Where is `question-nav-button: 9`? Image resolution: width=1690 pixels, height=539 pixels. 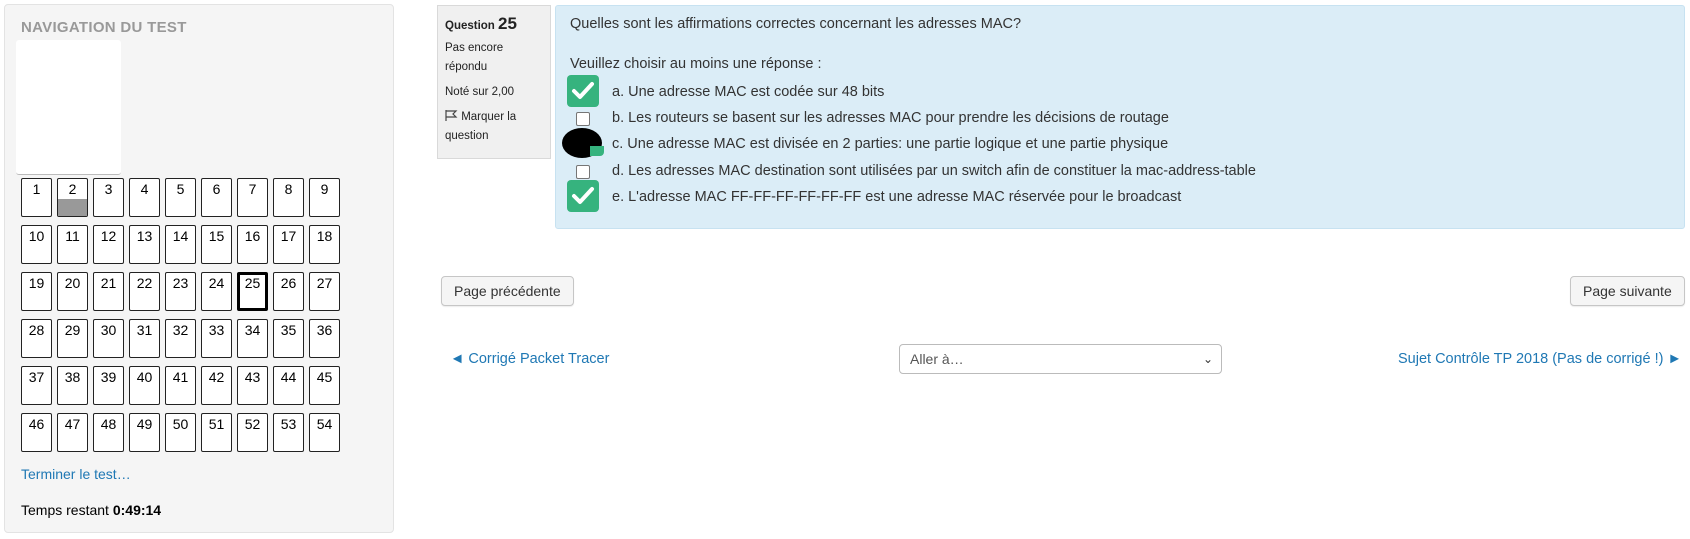 question-nav-button: 9 is located at coordinates (324, 197).